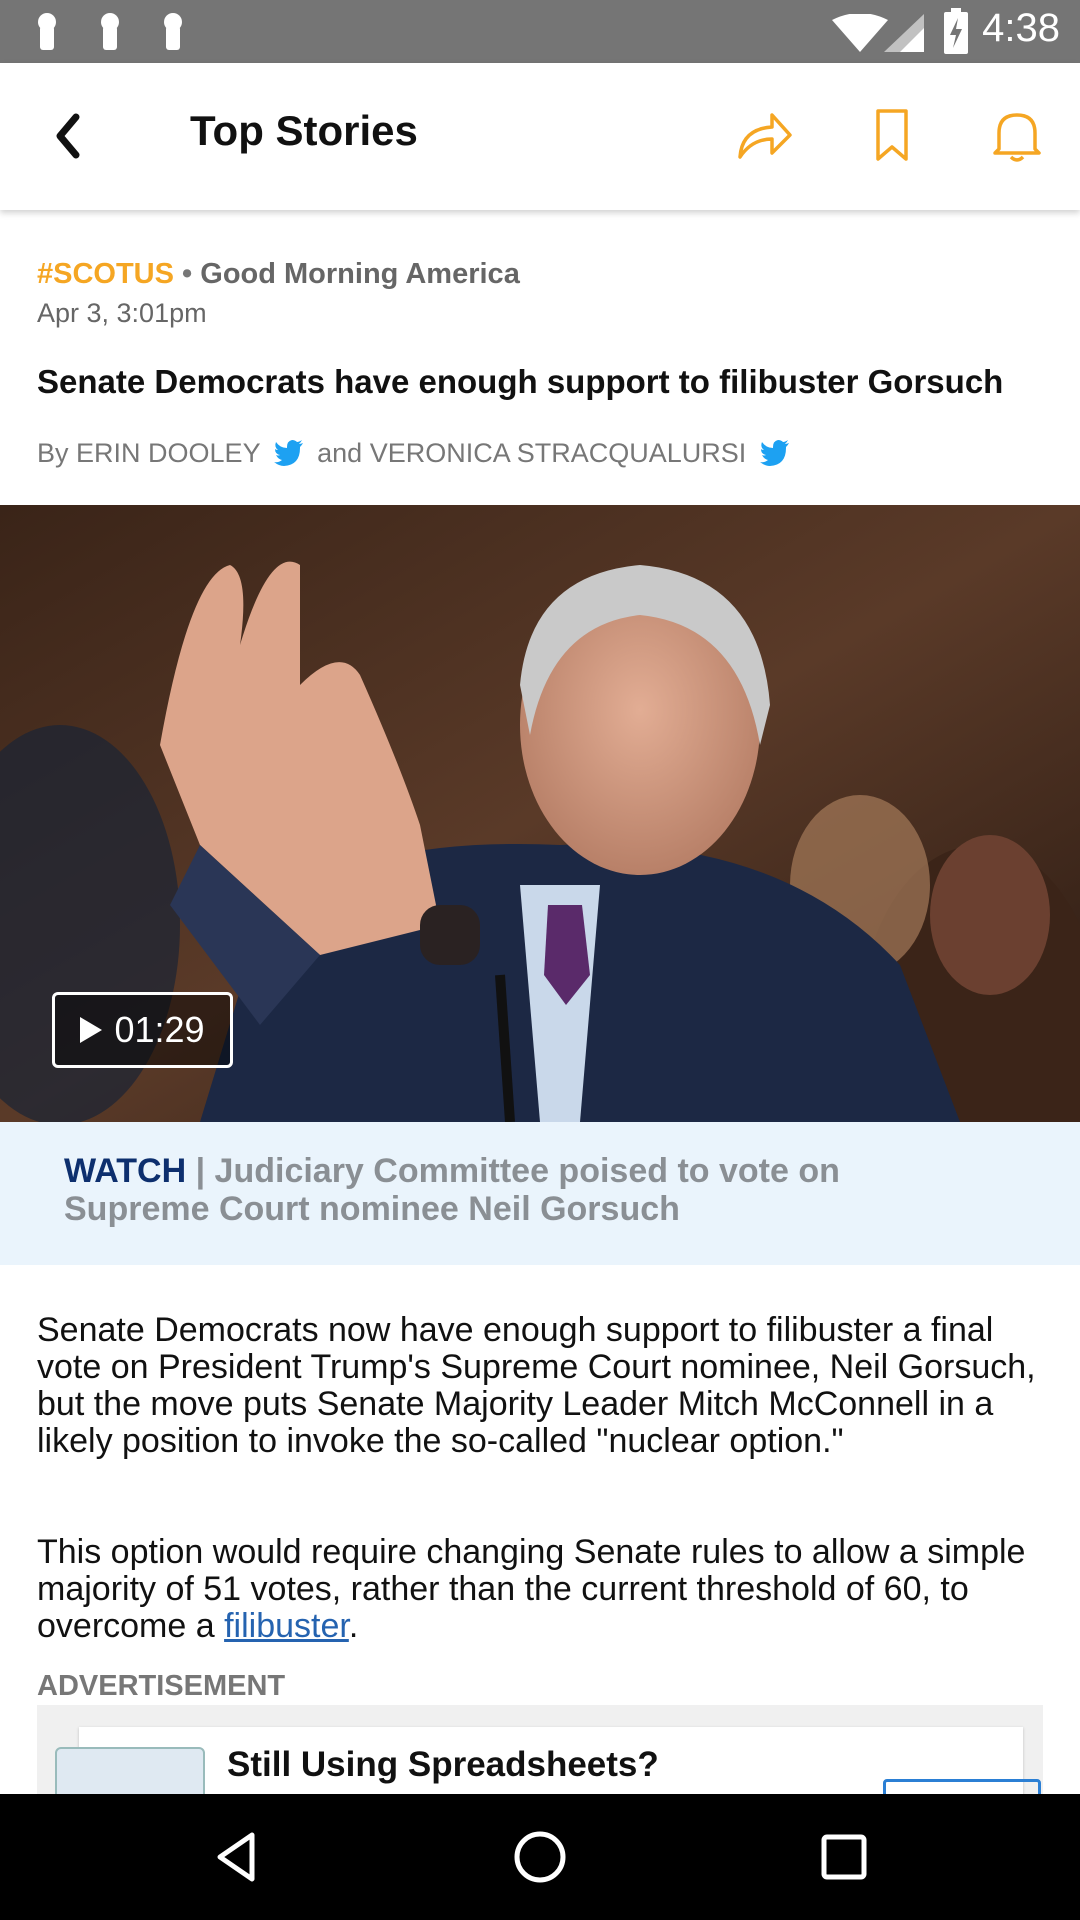  What do you see at coordinates (53, 453) in the screenshot?
I see `byline-prefix: By` at bounding box center [53, 453].